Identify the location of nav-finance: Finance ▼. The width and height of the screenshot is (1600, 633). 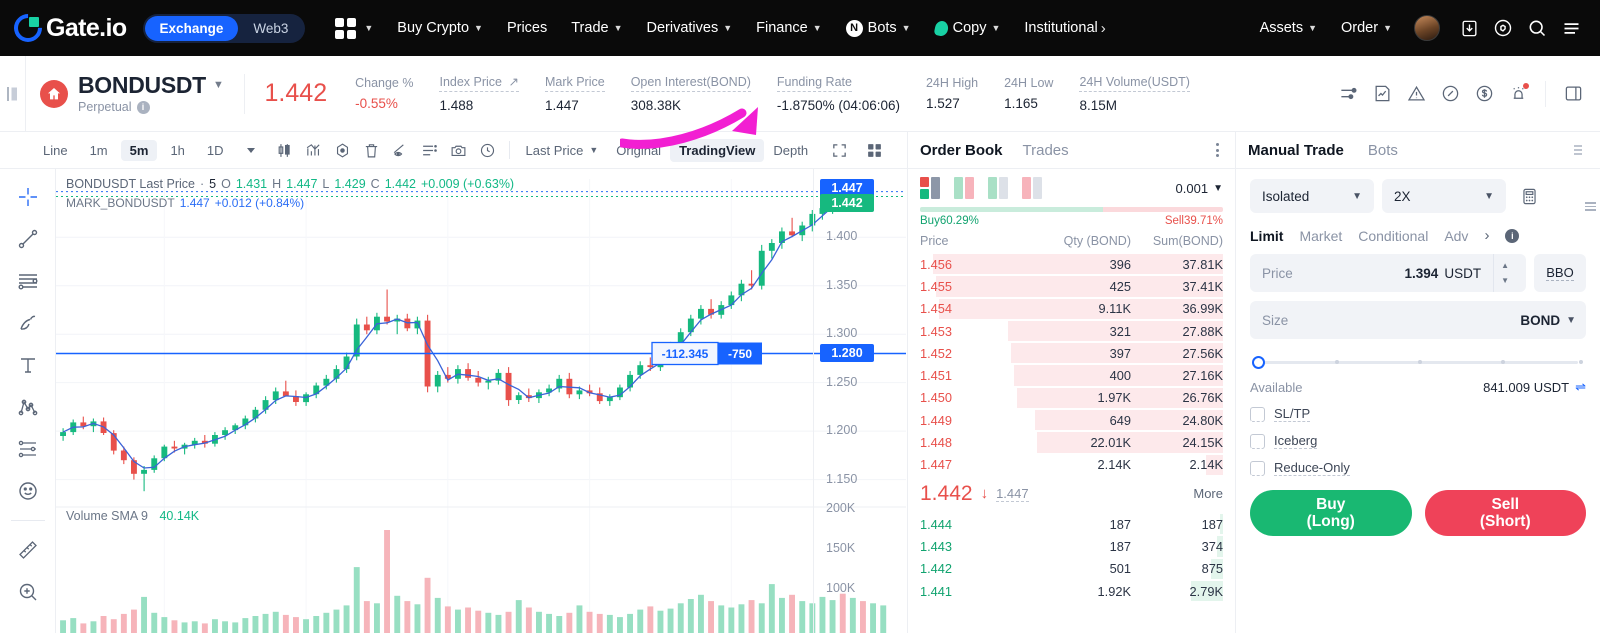
(789, 28).